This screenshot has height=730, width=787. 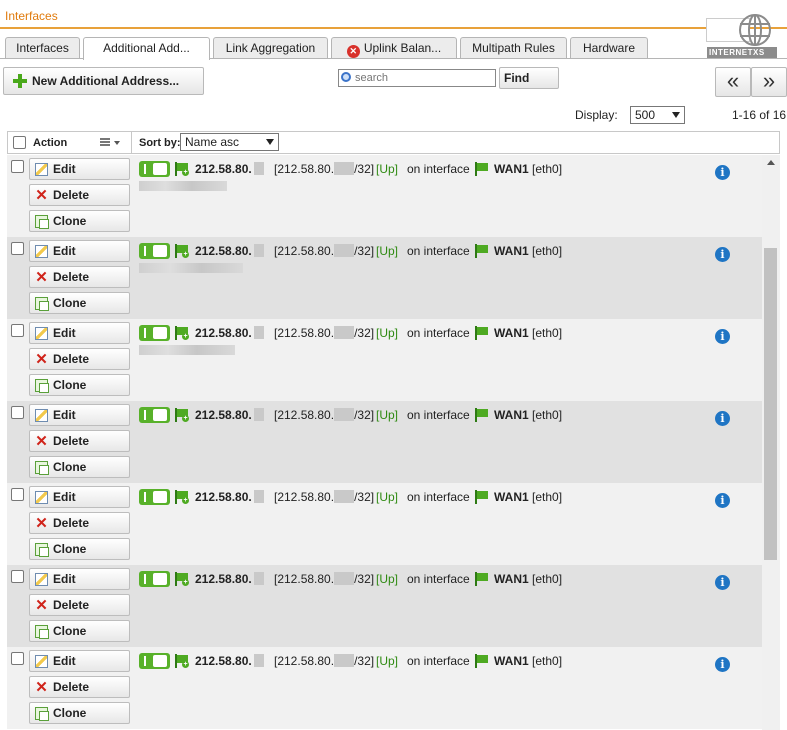 I want to click on find-button: Find, so click(x=529, y=78).